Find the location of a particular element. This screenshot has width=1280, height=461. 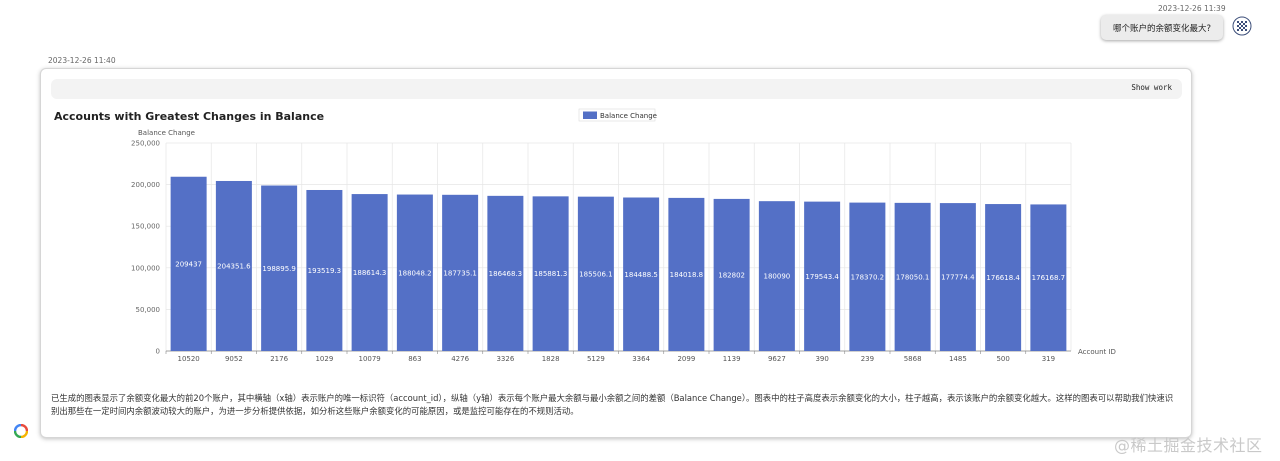

x-tick-label: 1139 is located at coordinates (732, 359).